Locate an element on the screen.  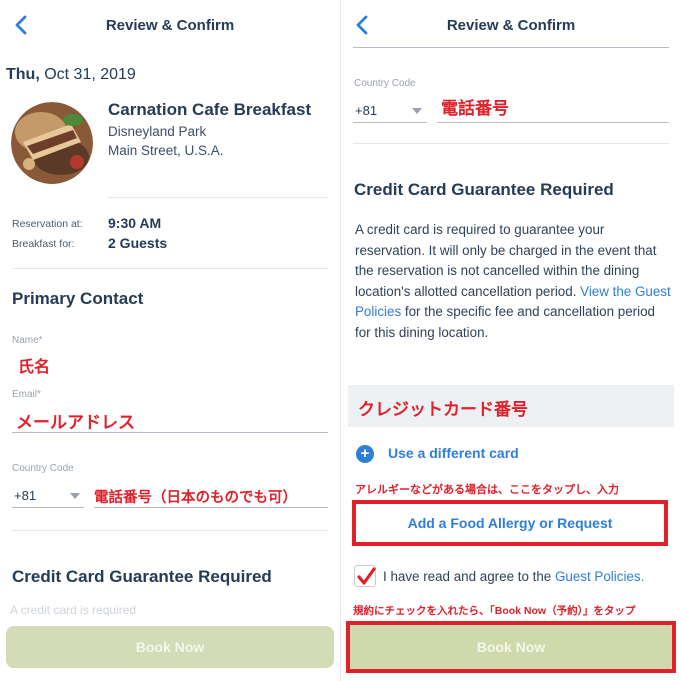
credit-card-number-field: クレジットカード番号 is located at coordinates (511, 406).